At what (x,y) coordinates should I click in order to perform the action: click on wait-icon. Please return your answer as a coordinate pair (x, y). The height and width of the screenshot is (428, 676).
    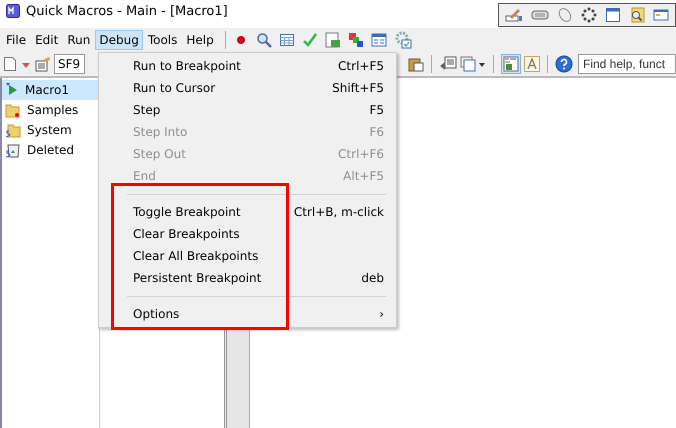
    Looking at the image, I should click on (589, 15).